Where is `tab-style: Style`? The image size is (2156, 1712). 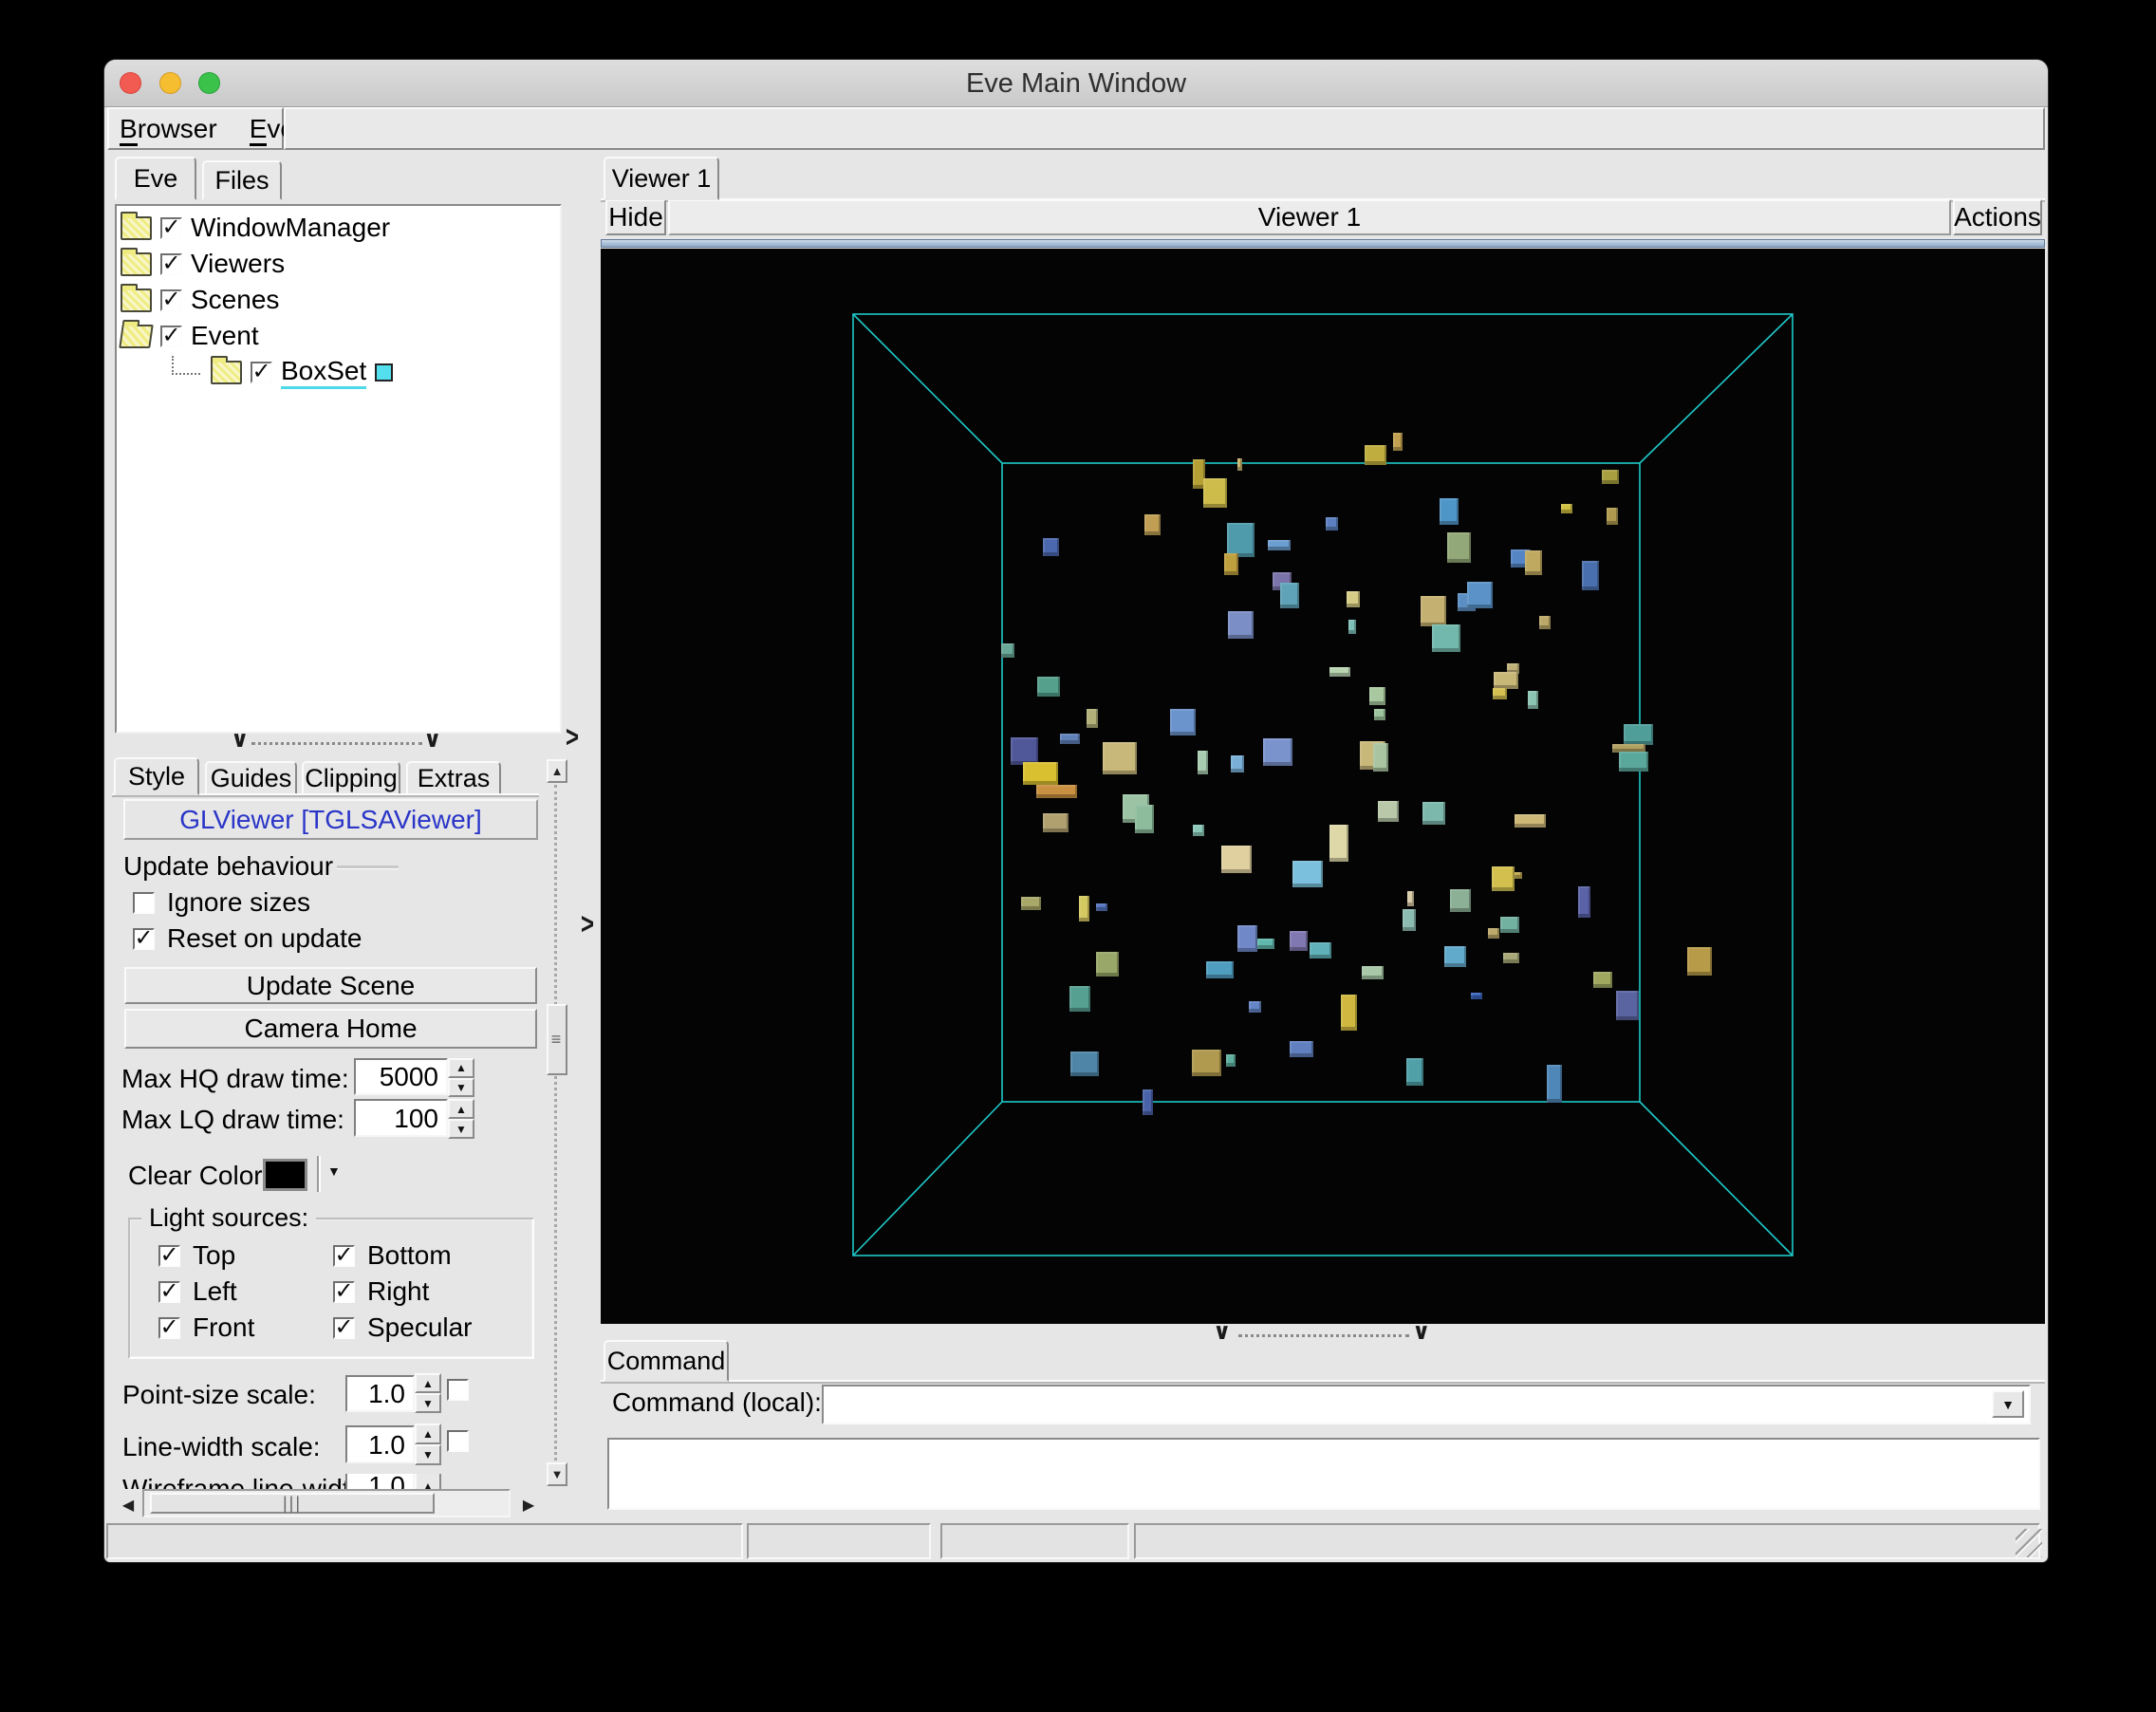 tab-style: Style is located at coordinates (156, 776).